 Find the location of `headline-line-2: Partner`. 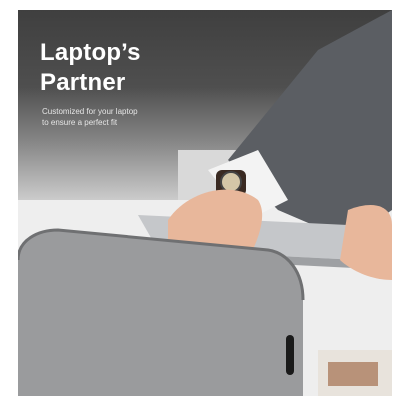

headline-line-2: Partner is located at coordinates (83, 82).